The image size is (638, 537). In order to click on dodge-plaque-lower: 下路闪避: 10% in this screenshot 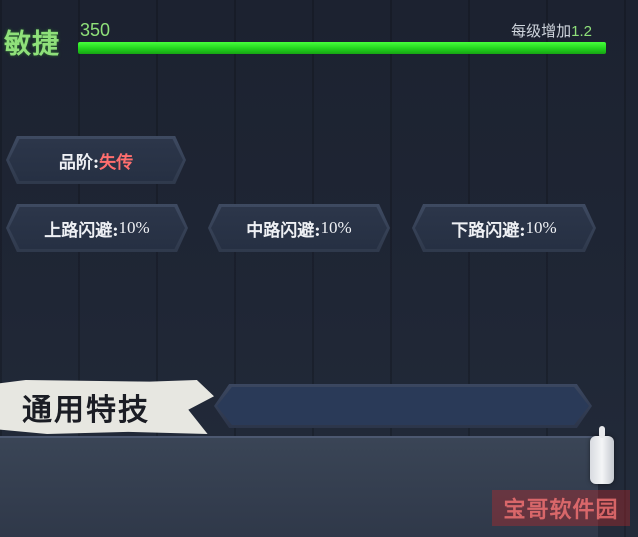, I will do `click(504, 228)`.